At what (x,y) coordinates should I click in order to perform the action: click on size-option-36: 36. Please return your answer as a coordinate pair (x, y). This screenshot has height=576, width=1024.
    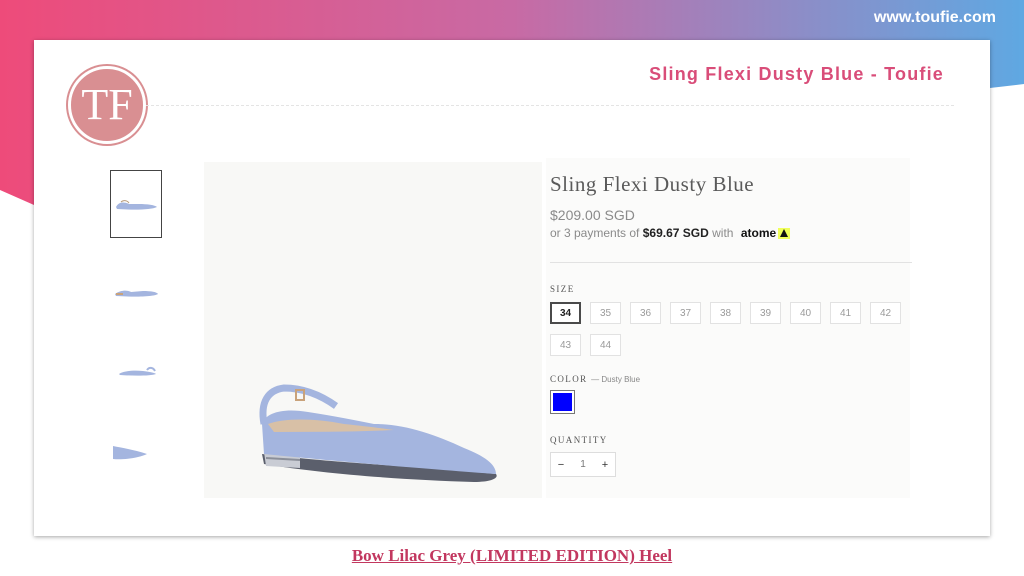
    Looking at the image, I should click on (645, 313).